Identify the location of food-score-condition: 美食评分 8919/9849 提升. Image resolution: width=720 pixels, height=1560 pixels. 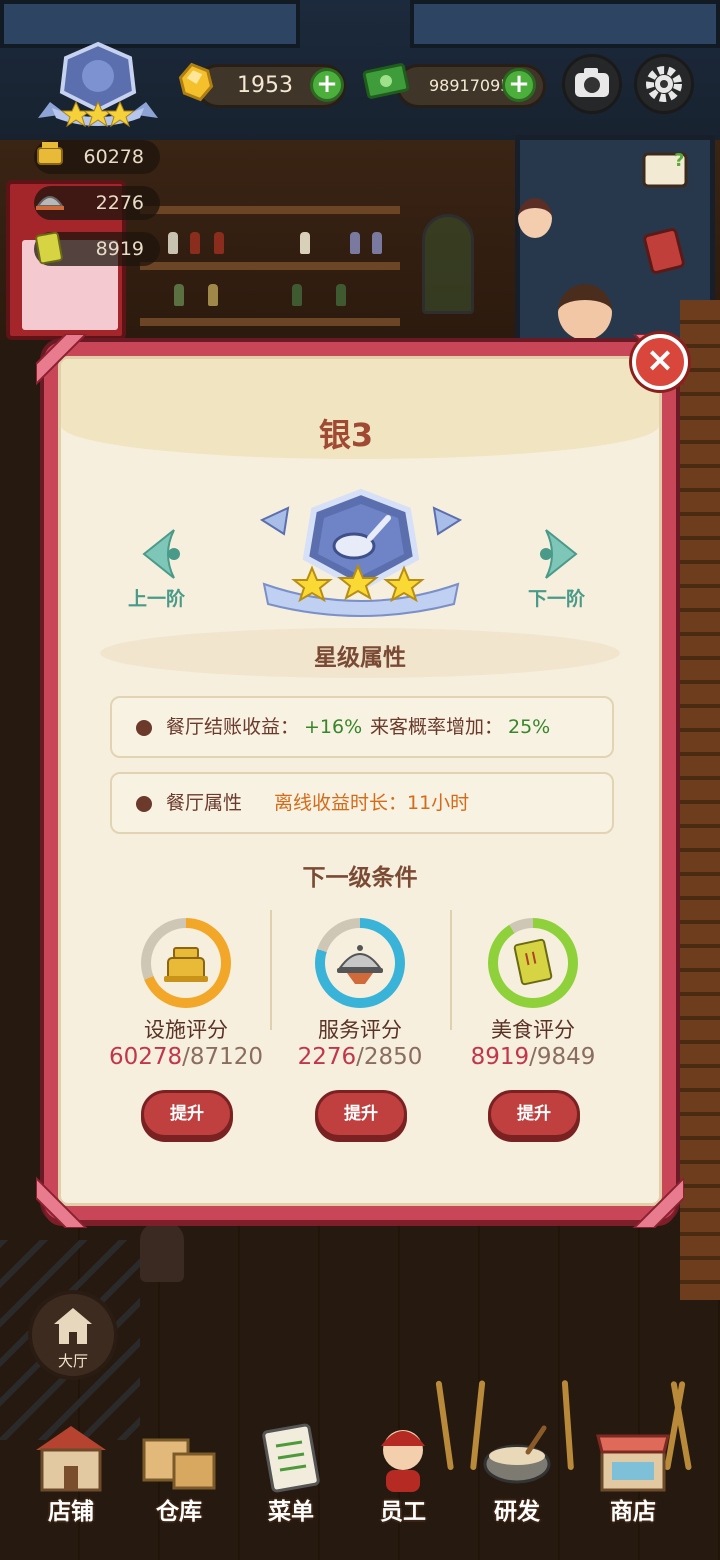
(533, 1034).